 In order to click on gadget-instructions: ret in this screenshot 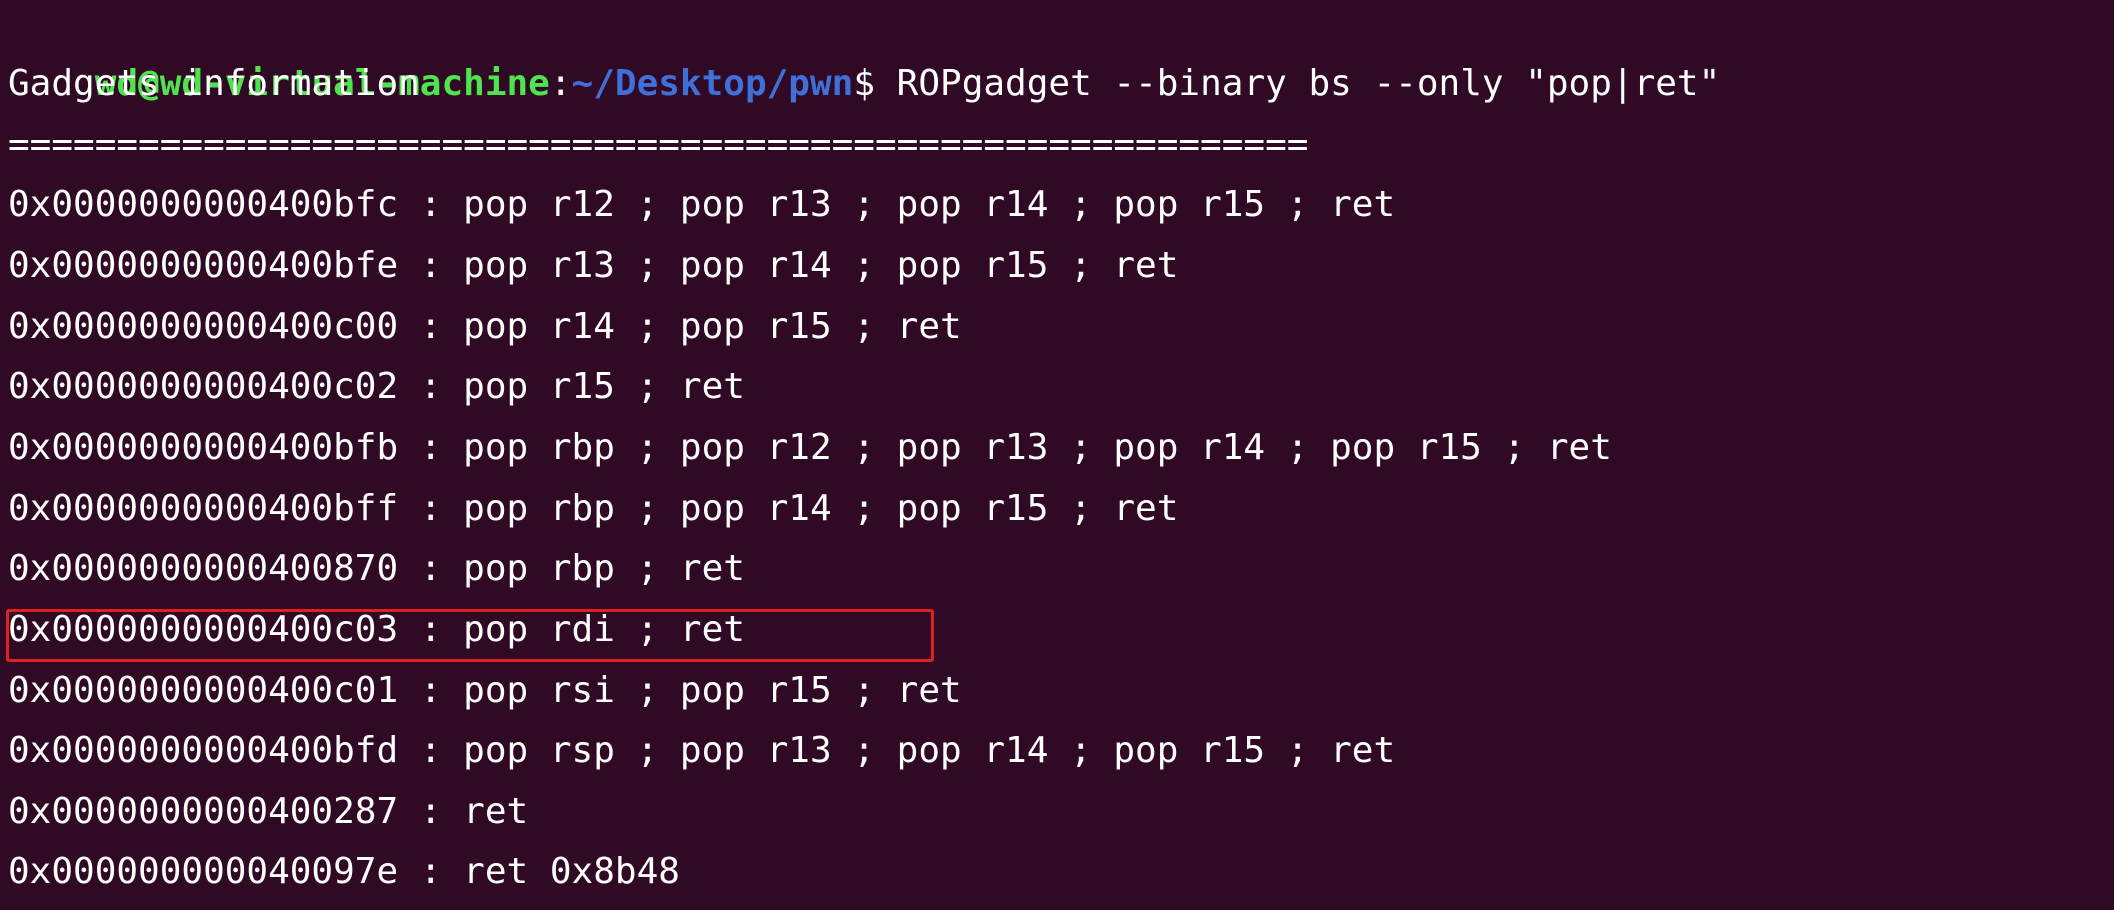, I will do `click(496, 811)`.